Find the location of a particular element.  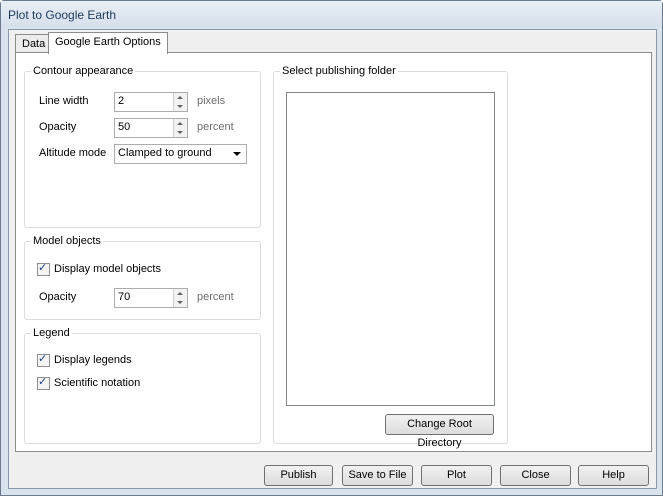

tab-google-earth-options: Google Earth Options is located at coordinates (108, 43).